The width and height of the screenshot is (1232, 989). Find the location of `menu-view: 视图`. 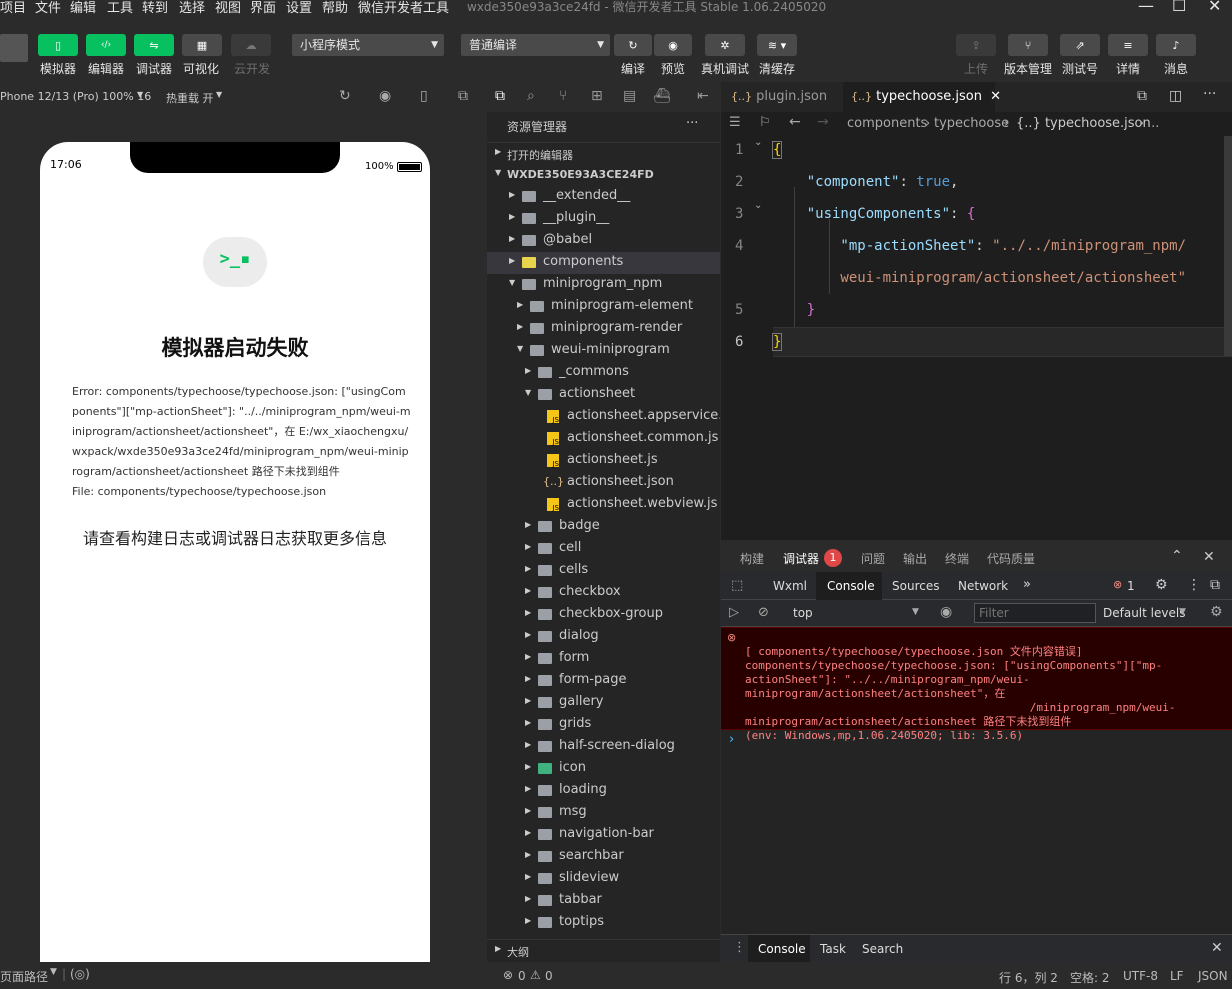

menu-view: 视图 is located at coordinates (228, 7).